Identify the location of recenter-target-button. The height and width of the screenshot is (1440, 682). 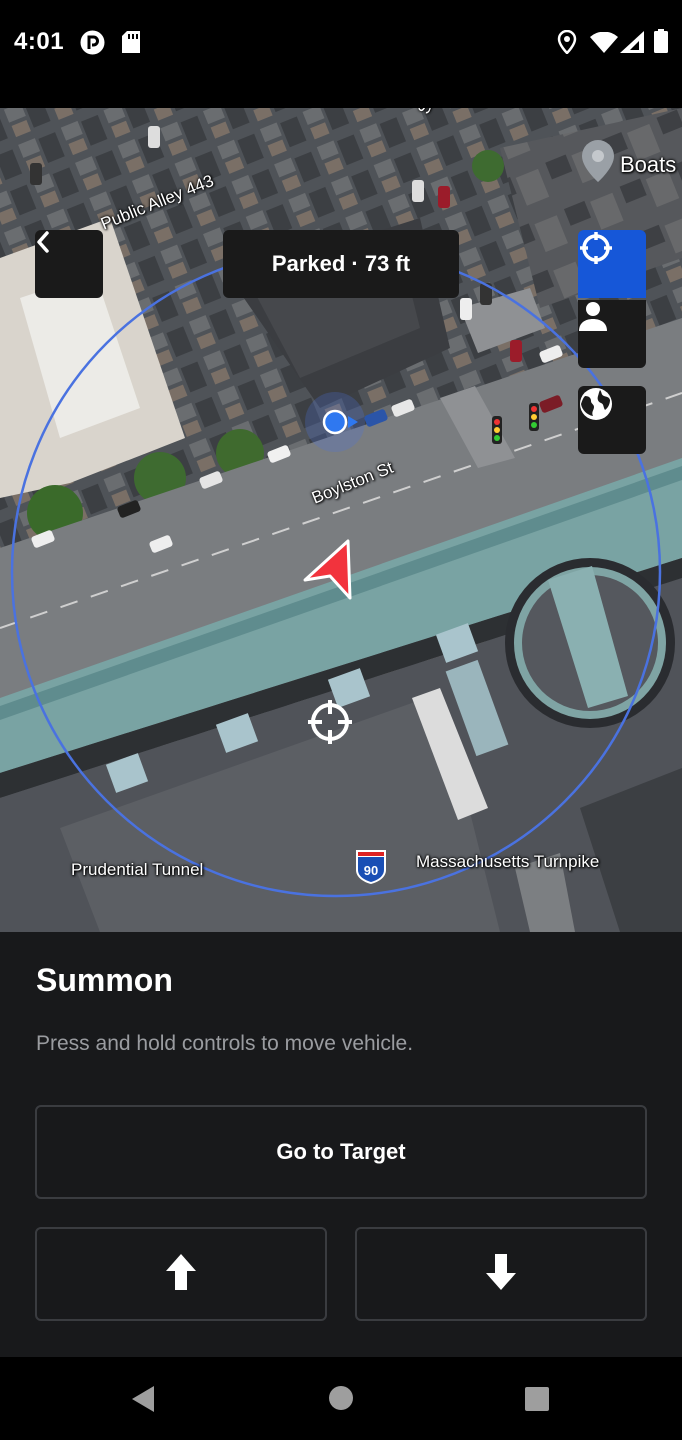
(612, 264).